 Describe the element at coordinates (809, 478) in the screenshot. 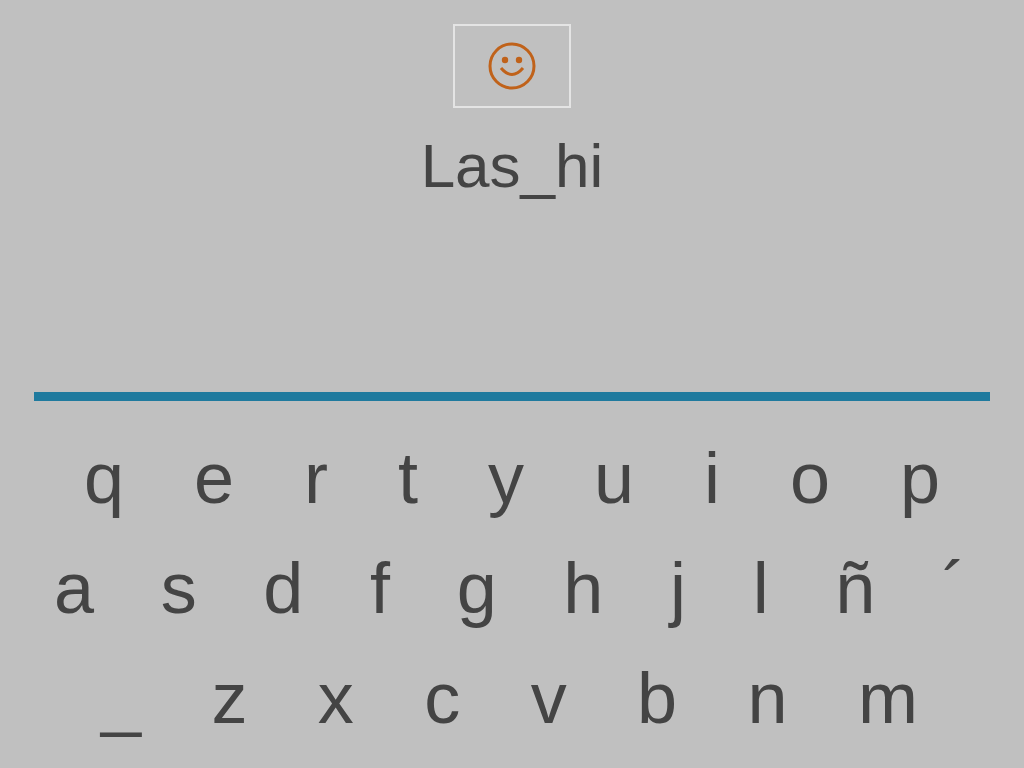

I see `letter-key: o` at that location.